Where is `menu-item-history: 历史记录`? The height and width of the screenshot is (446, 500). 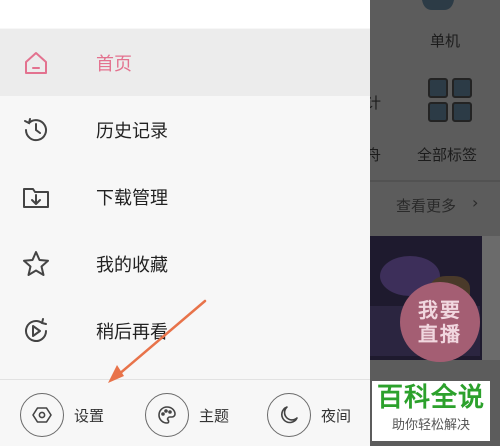 menu-item-history: 历史记录 is located at coordinates (185, 129).